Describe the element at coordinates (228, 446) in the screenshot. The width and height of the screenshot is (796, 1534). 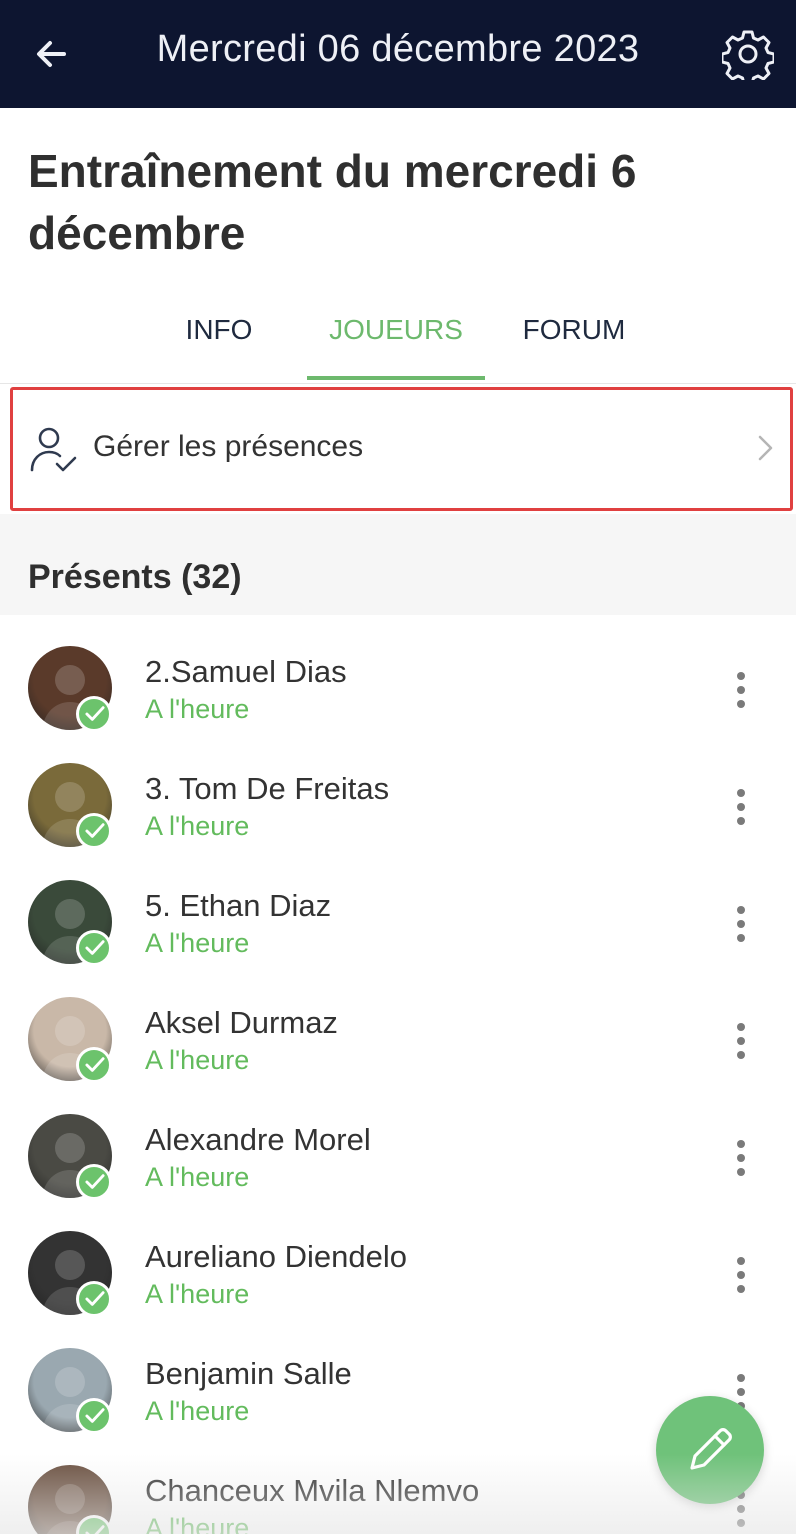
I see `manage-attendance-label: Gérer les présences` at that location.